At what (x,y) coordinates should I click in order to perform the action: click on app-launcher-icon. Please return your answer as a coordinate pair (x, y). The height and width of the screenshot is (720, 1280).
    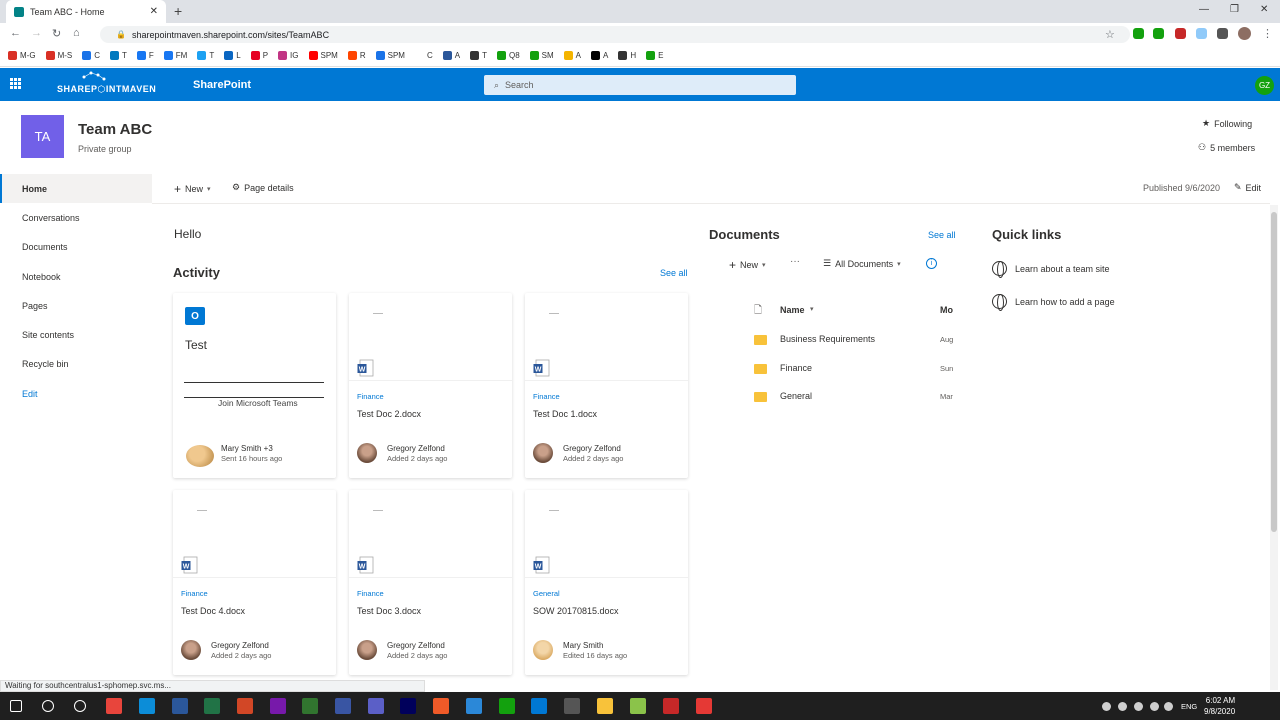
    Looking at the image, I should click on (15, 83).